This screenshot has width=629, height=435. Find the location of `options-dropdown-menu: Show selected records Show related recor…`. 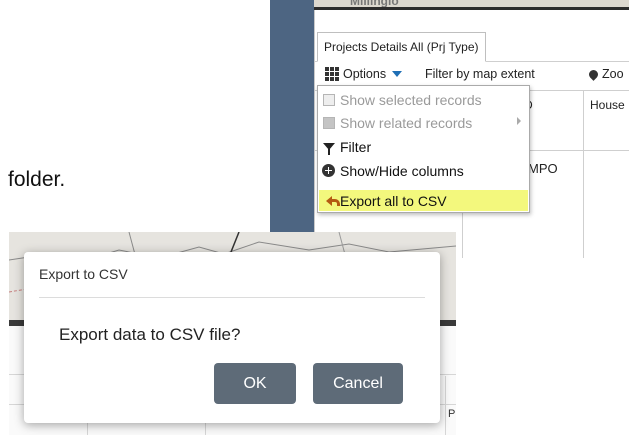

options-dropdown-menu: Show selected records Show related recor… is located at coordinates (423, 149).